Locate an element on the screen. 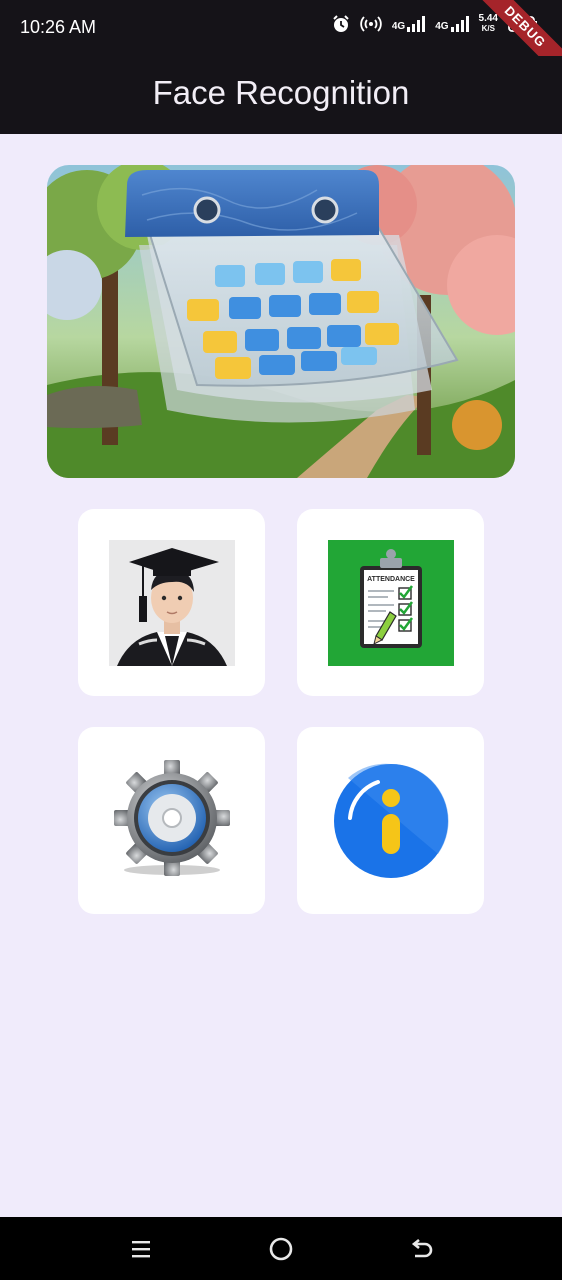 The width and height of the screenshot is (562, 1280). home-button is located at coordinates (281, 1249).